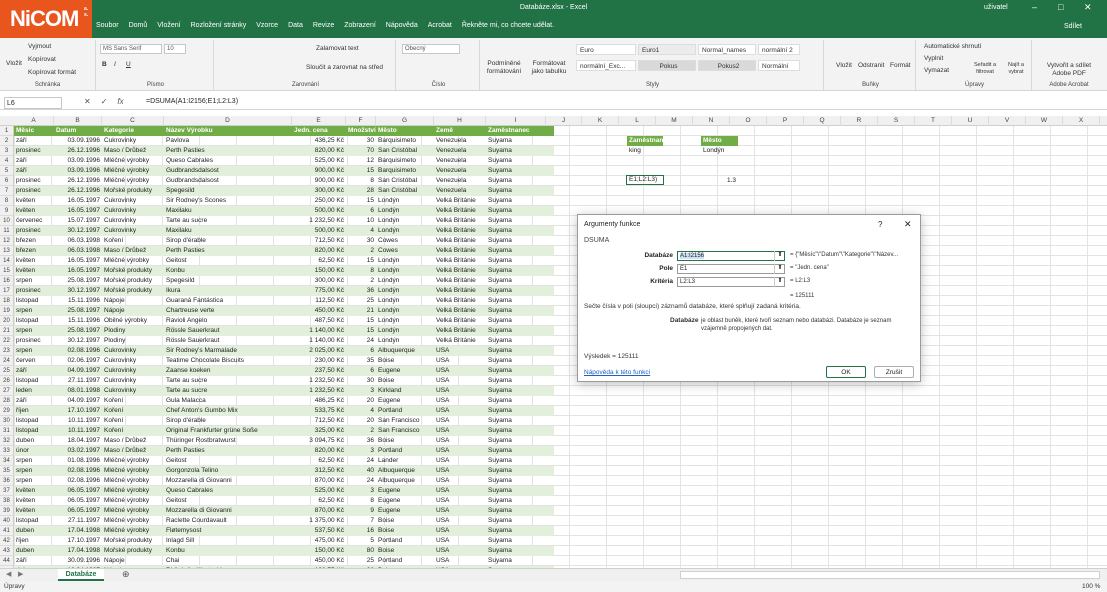  What do you see at coordinates (405, 141) in the screenshot?
I see `table-cell: Barquisimeto` at bounding box center [405, 141].